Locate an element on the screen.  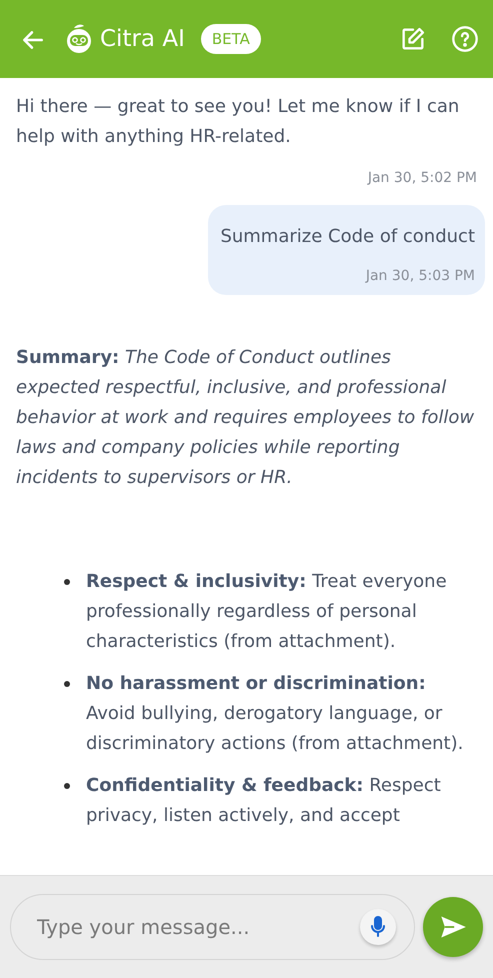
message-time: Jan 30, 5:02 PM is located at coordinates (421, 178).